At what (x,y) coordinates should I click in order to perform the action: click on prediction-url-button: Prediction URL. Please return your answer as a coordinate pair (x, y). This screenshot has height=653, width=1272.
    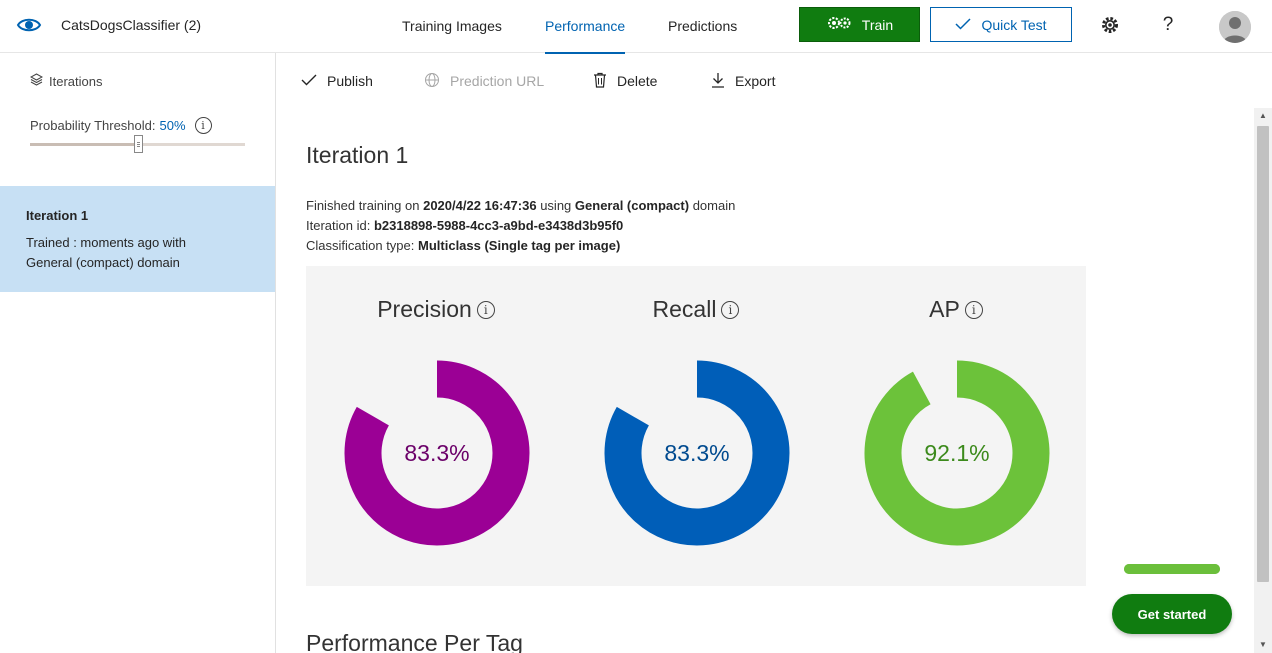
    Looking at the image, I should click on (484, 81).